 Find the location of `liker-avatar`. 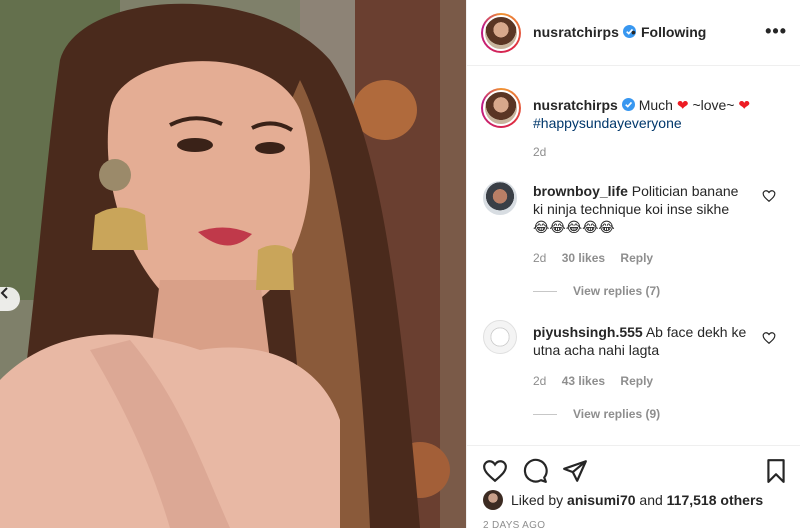

liker-avatar is located at coordinates (493, 500).